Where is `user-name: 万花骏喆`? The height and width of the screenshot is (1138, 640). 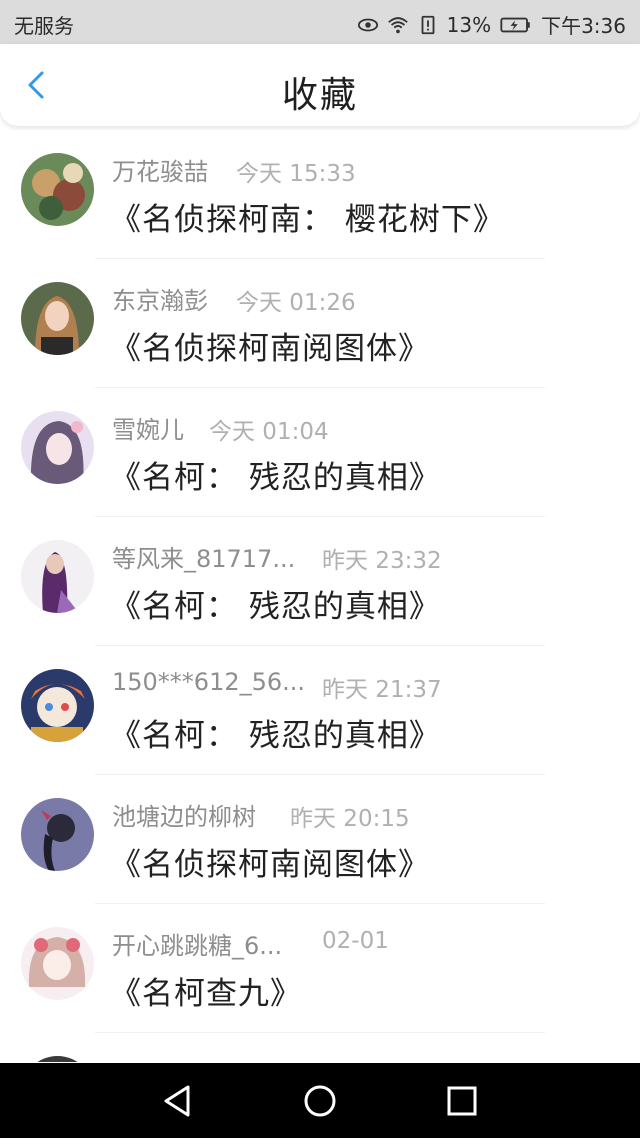
user-name: 万花骏喆 is located at coordinates (160, 172).